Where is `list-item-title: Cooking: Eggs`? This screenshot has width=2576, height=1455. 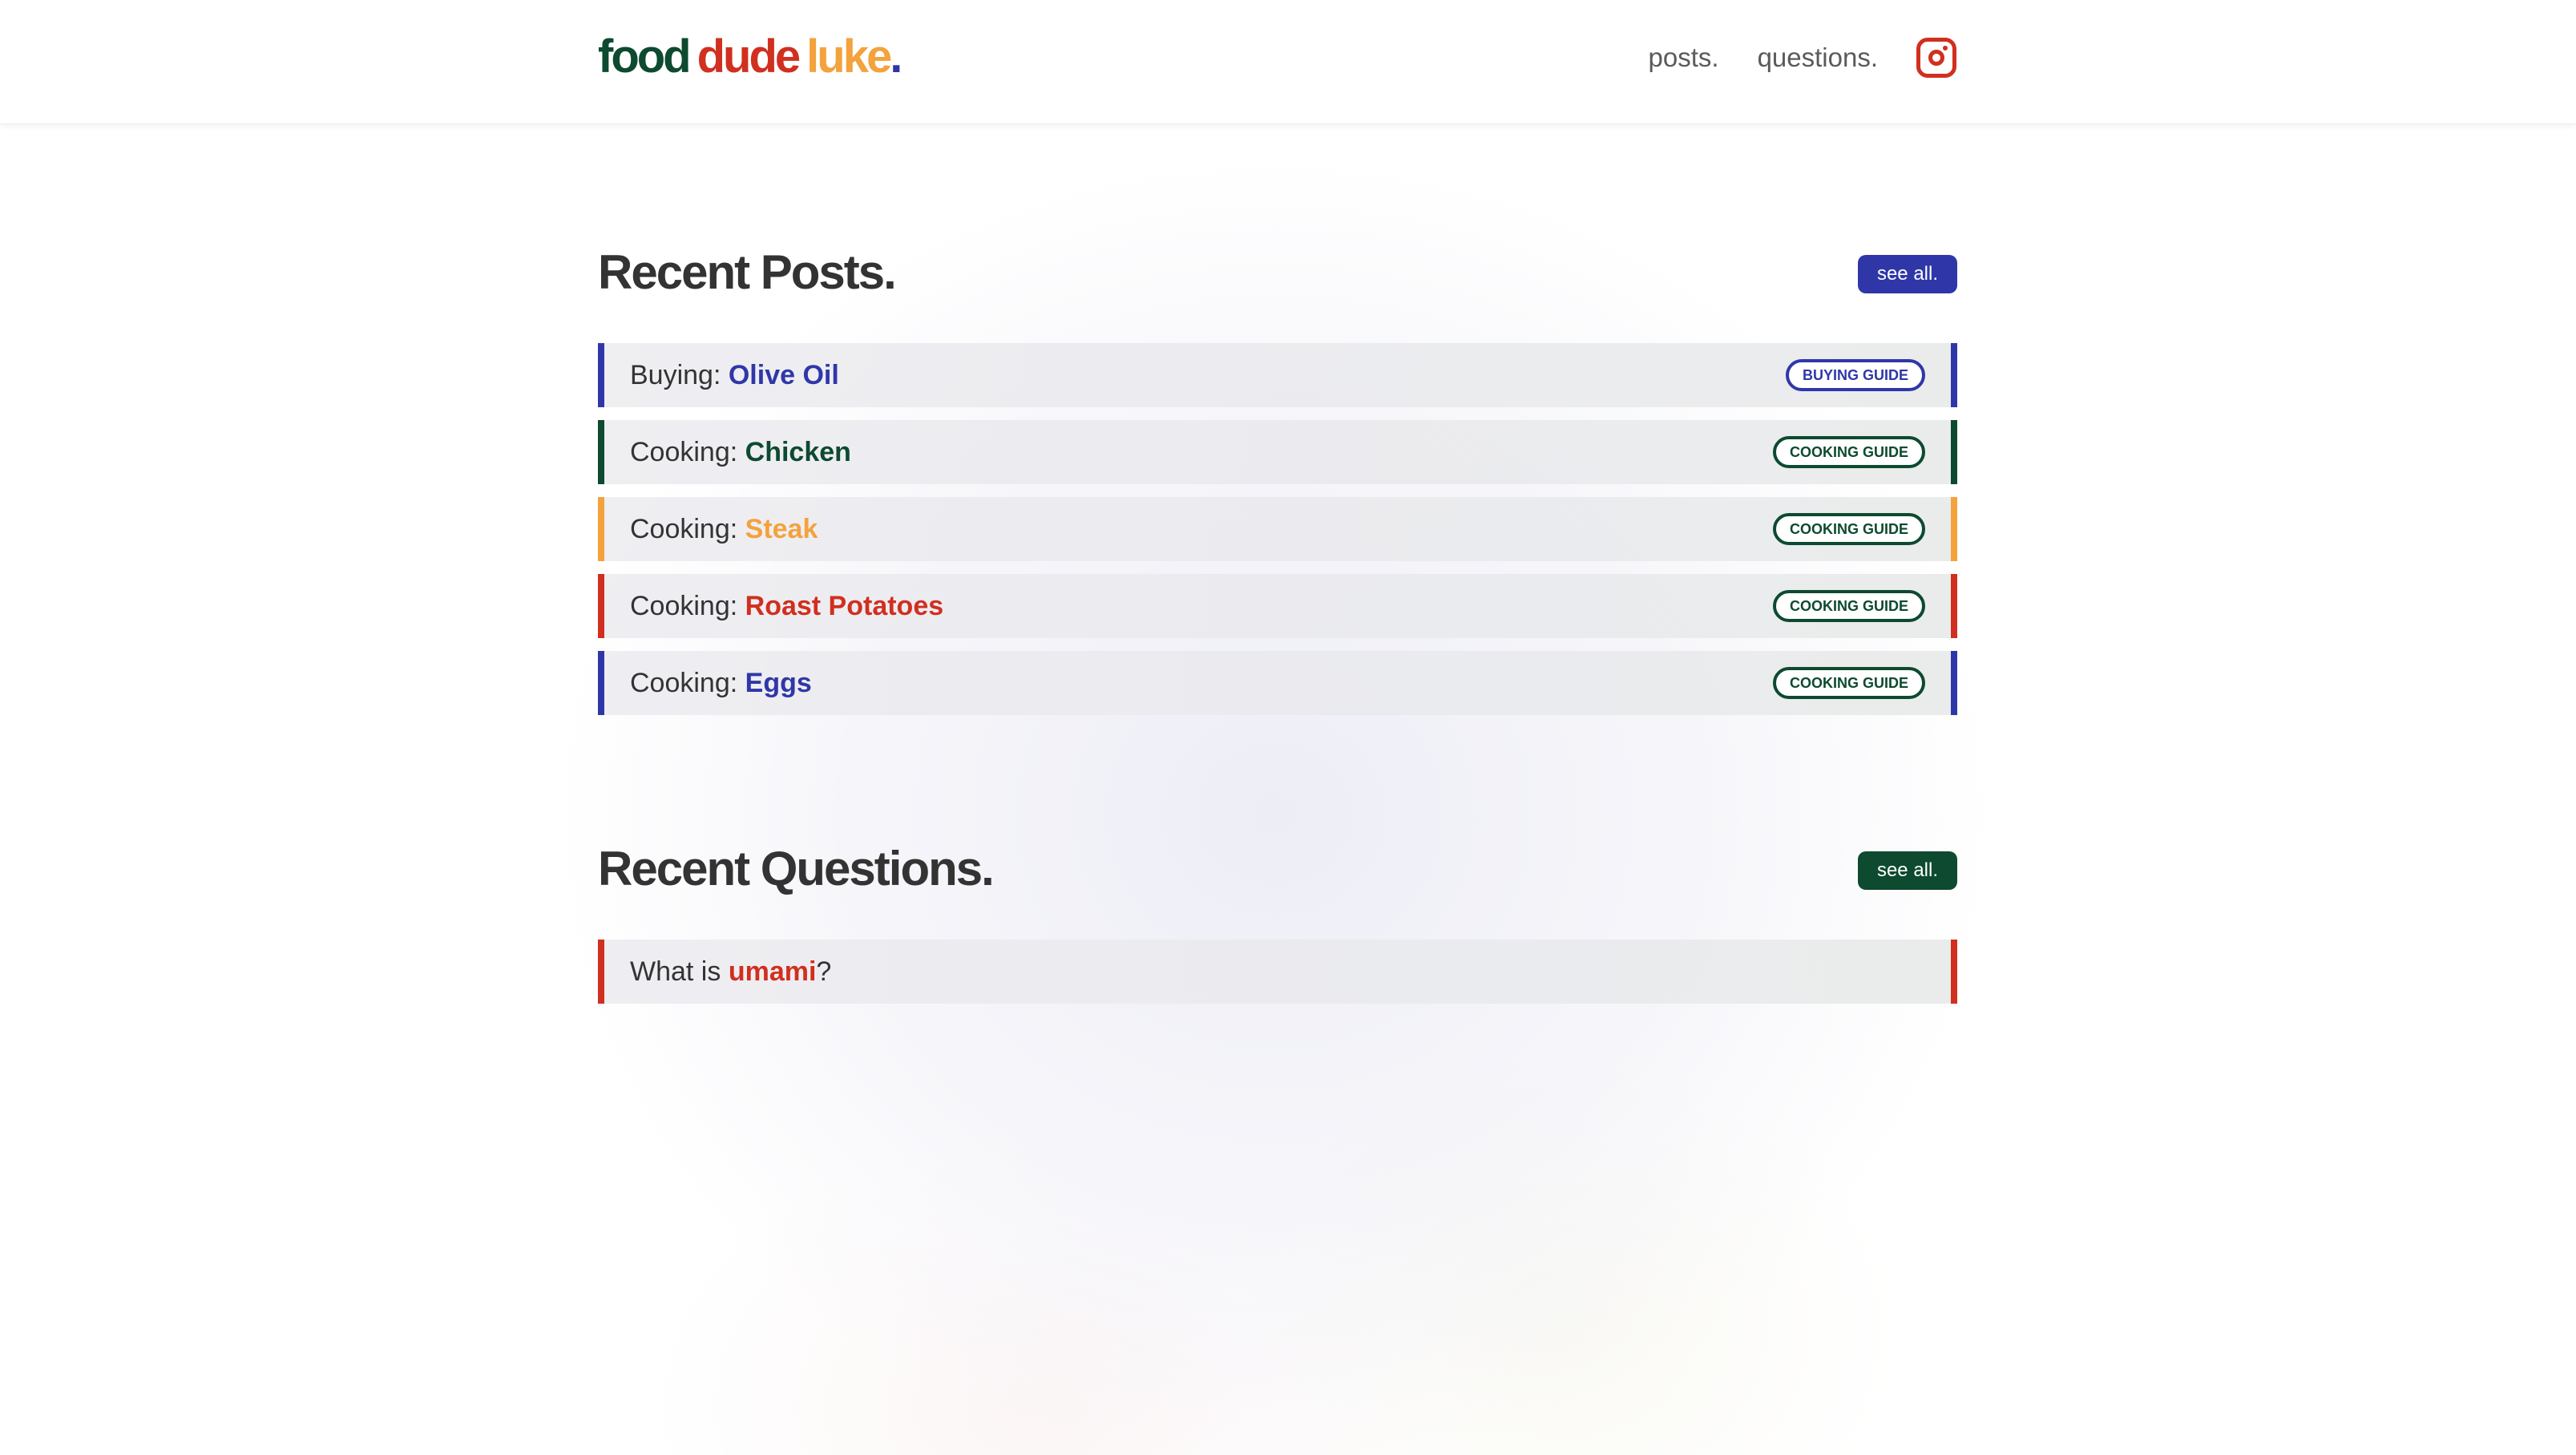 list-item-title: Cooking: Eggs is located at coordinates (721, 683).